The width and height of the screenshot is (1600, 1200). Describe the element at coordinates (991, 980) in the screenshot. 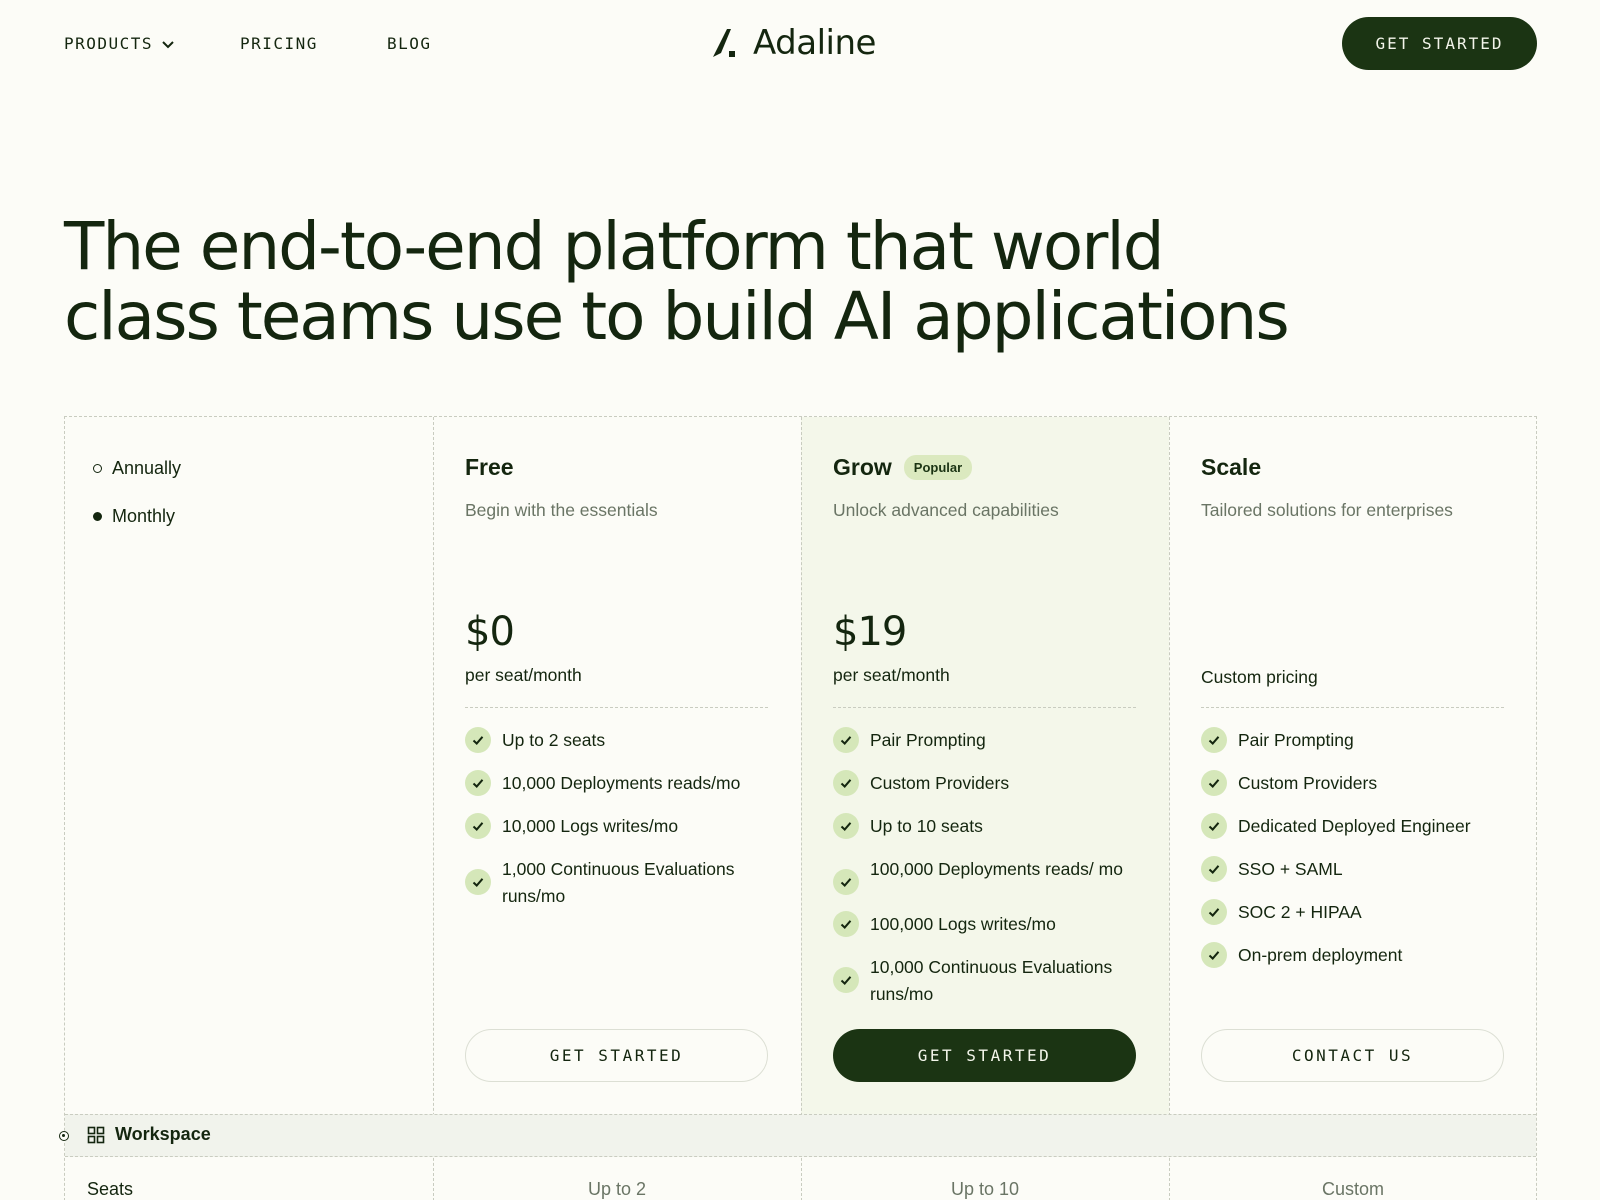

I see `feature-text: 10,000 Continuous Evaluations runs/mo` at that location.